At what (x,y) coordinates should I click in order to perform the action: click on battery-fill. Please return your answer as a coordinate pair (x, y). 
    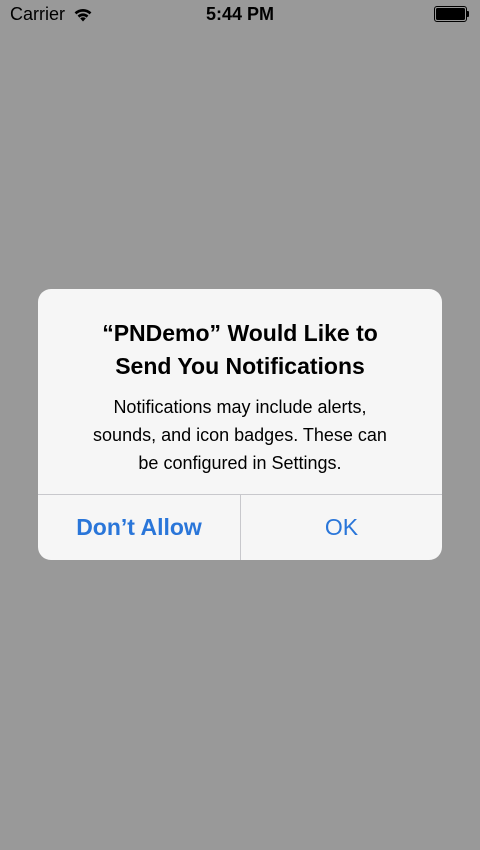
    Looking at the image, I should click on (450, 14).